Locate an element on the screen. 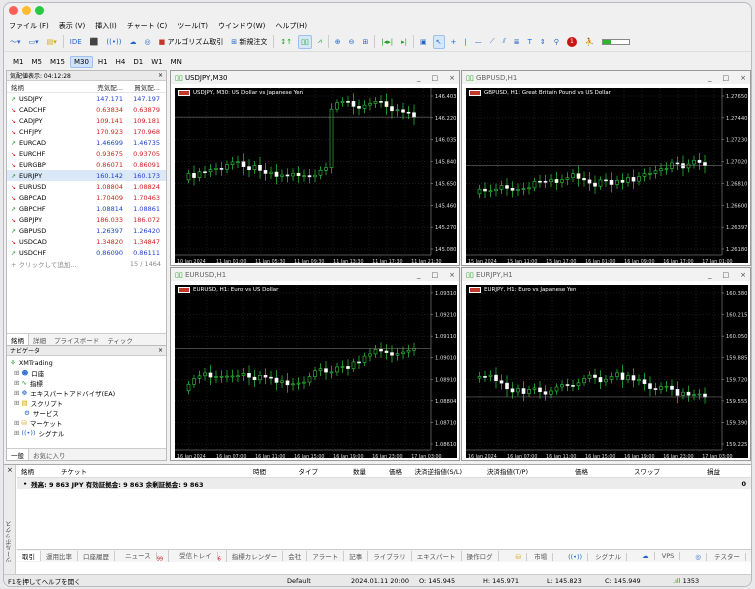 The image size is (755, 589). chart-shift-icon: ▸| is located at coordinates (404, 42).